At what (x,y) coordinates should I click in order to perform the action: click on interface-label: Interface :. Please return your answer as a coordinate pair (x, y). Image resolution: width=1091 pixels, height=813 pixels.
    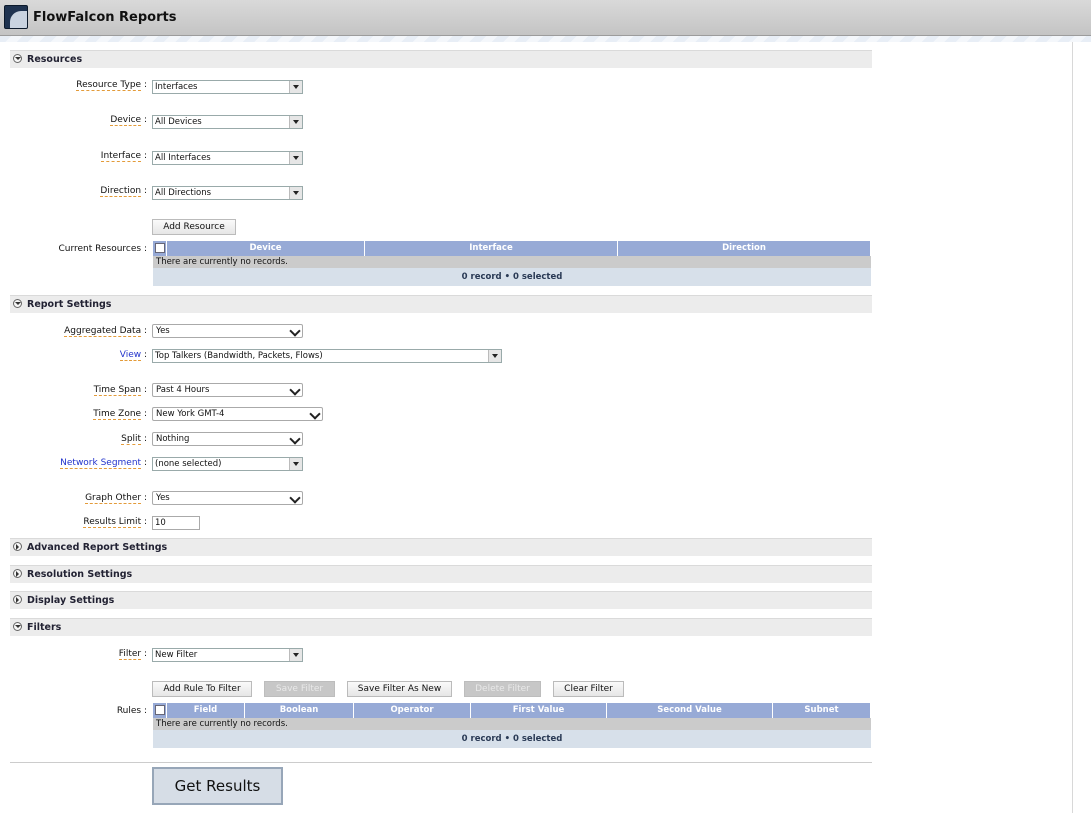
    Looking at the image, I should click on (123, 156).